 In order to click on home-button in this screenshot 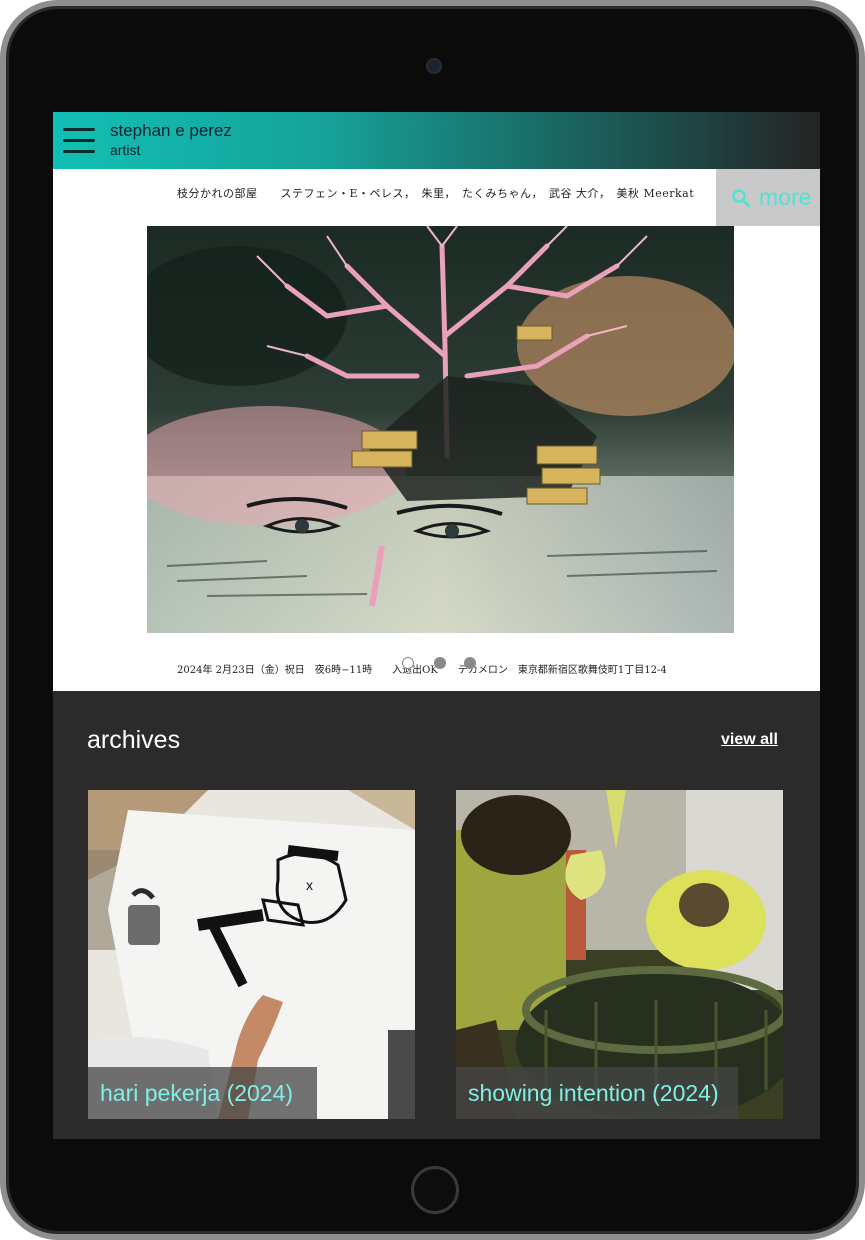, I will do `click(435, 1190)`.